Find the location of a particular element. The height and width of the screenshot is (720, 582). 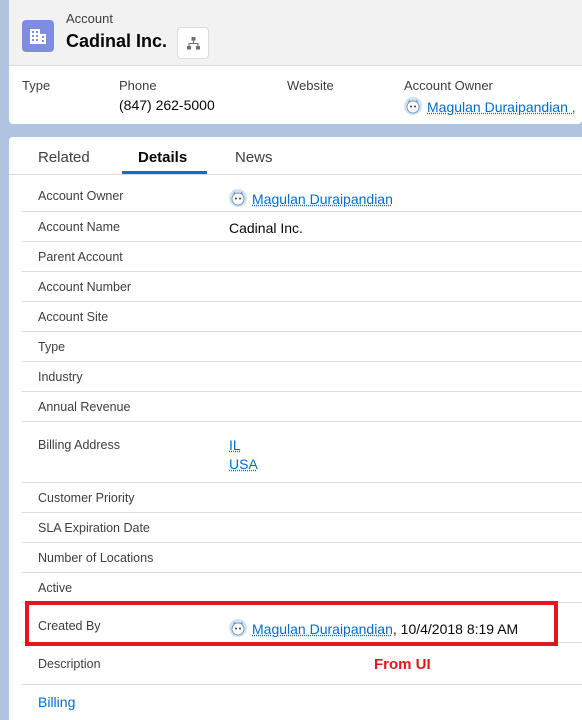

owner-link: Magulan Duraipandian is located at coordinates (322, 199).